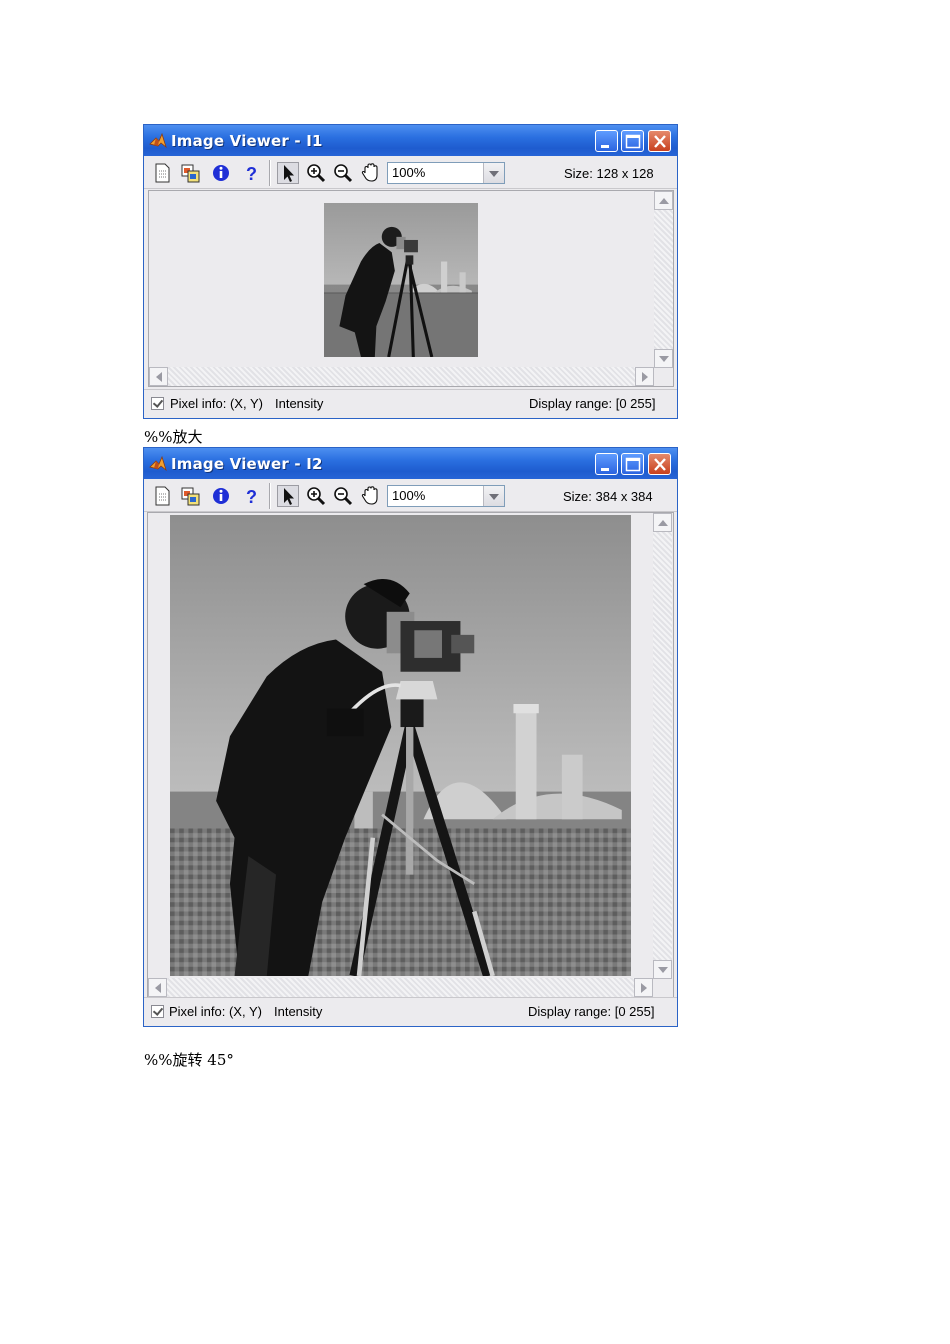 This screenshot has width=950, height=1344. What do you see at coordinates (608, 496) in the screenshot?
I see `image-size-label: Size: 384 x 384` at bounding box center [608, 496].